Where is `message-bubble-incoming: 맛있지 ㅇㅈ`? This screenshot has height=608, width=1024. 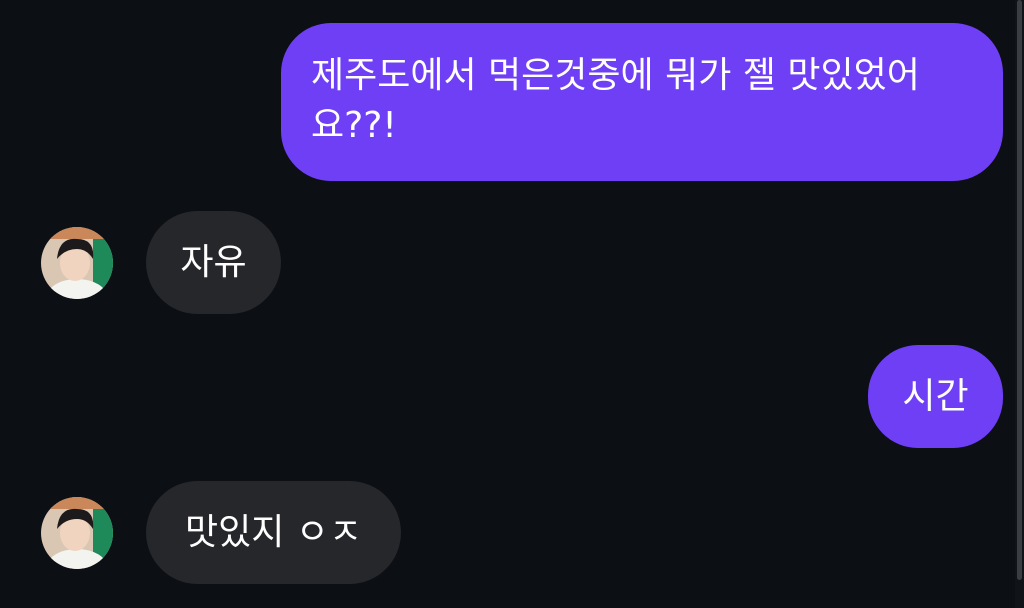 message-bubble-incoming: 맛있지 ㅇㅈ is located at coordinates (273, 532).